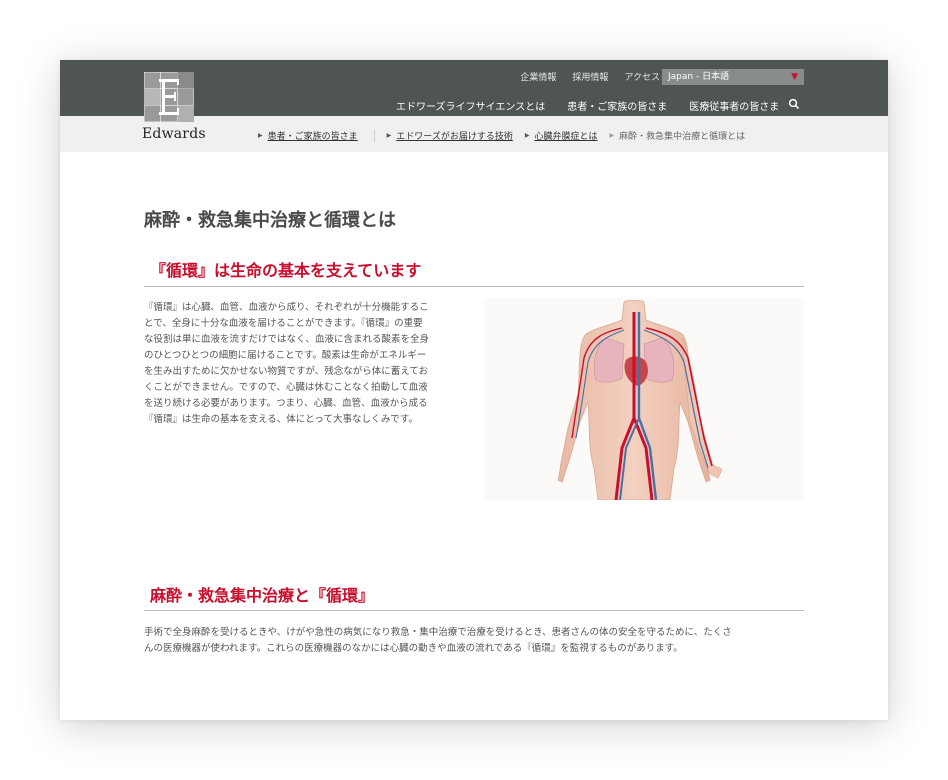  Describe the element at coordinates (262, 595) in the screenshot. I see `section-title-anesthesia: 麻酔・救急集中治療と『循環』` at that location.